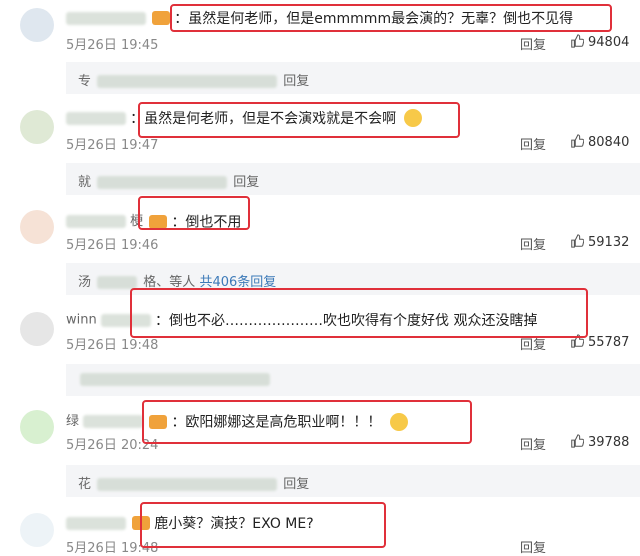 Image resolution: width=640 pixels, height=556 pixels. Describe the element at coordinates (353, 179) in the screenshot. I see `subreply-row: 就 回复` at that location.